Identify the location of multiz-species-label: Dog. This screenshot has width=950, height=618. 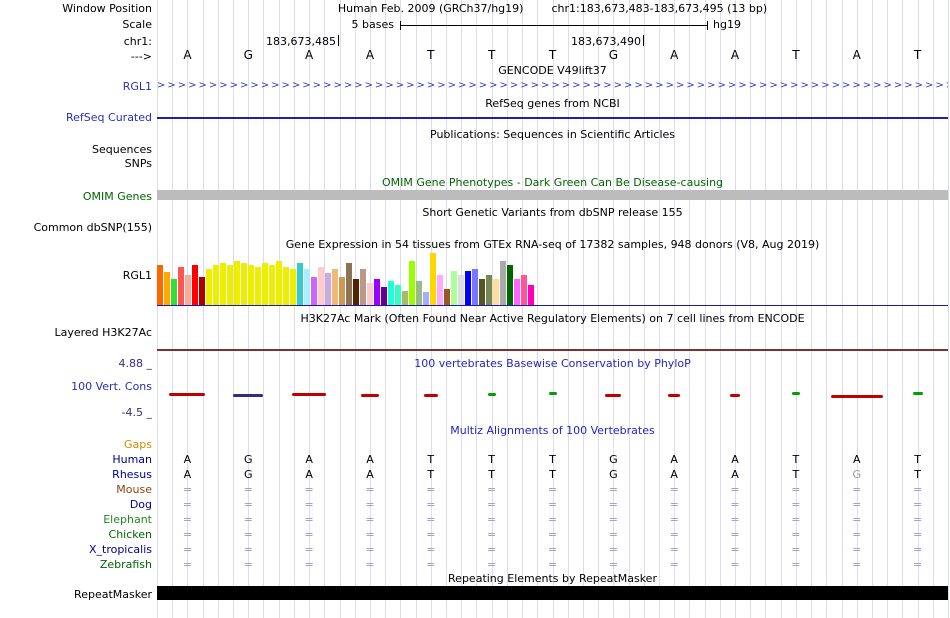
(76, 504).